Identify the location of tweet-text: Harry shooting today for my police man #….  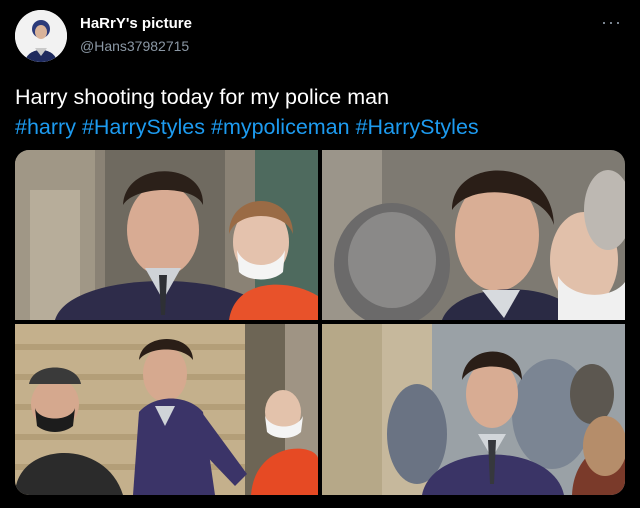
(320, 112).